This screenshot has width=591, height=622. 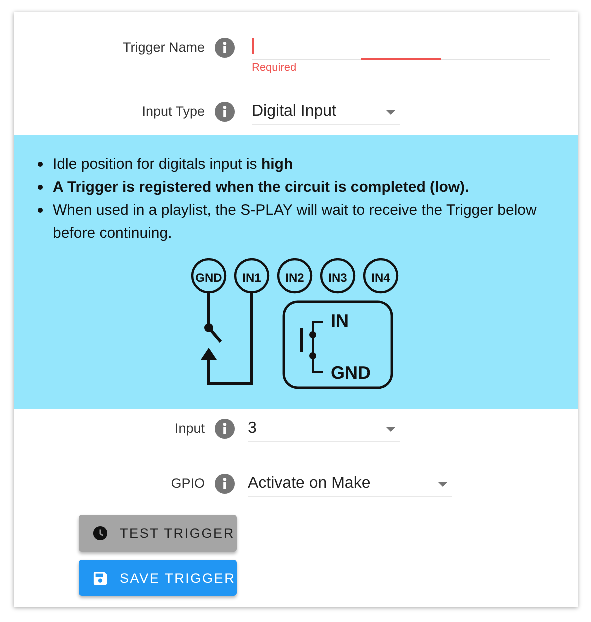 I want to click on info-text: A Trigger is registered when the circuit is completed (low)., so click(x=261, y=188).